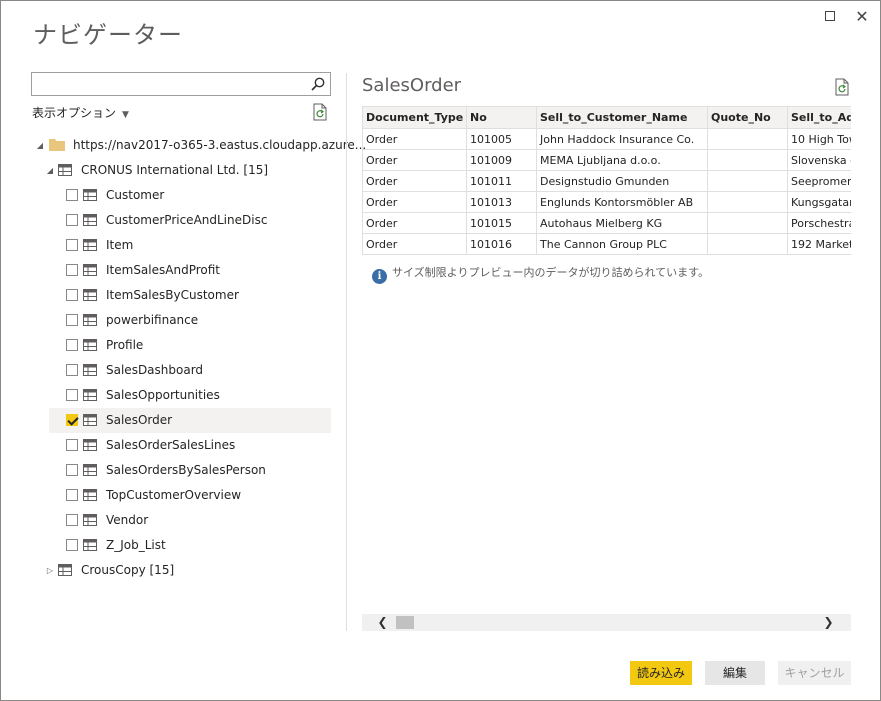 The height and width of the screenshot is (701, 881). What do you see at coordinates (190, 195) in the screenshot?
I see `tree-item-table: Customer` at bounding box center [190, 195].